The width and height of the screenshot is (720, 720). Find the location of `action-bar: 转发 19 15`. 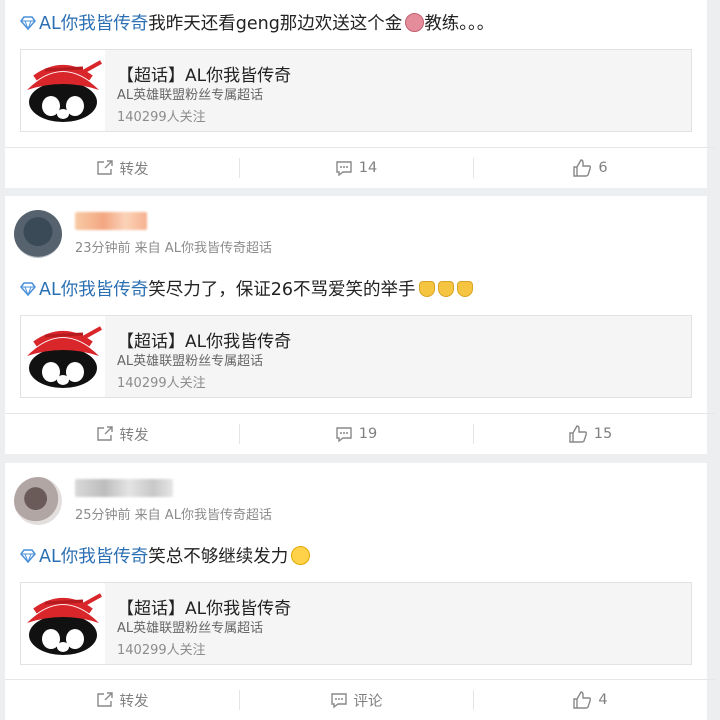

action-bar: 转发 19 15 is located at coordinates (356, 434).